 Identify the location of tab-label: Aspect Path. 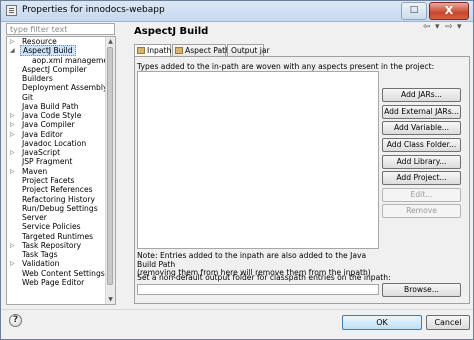
(207, 50).